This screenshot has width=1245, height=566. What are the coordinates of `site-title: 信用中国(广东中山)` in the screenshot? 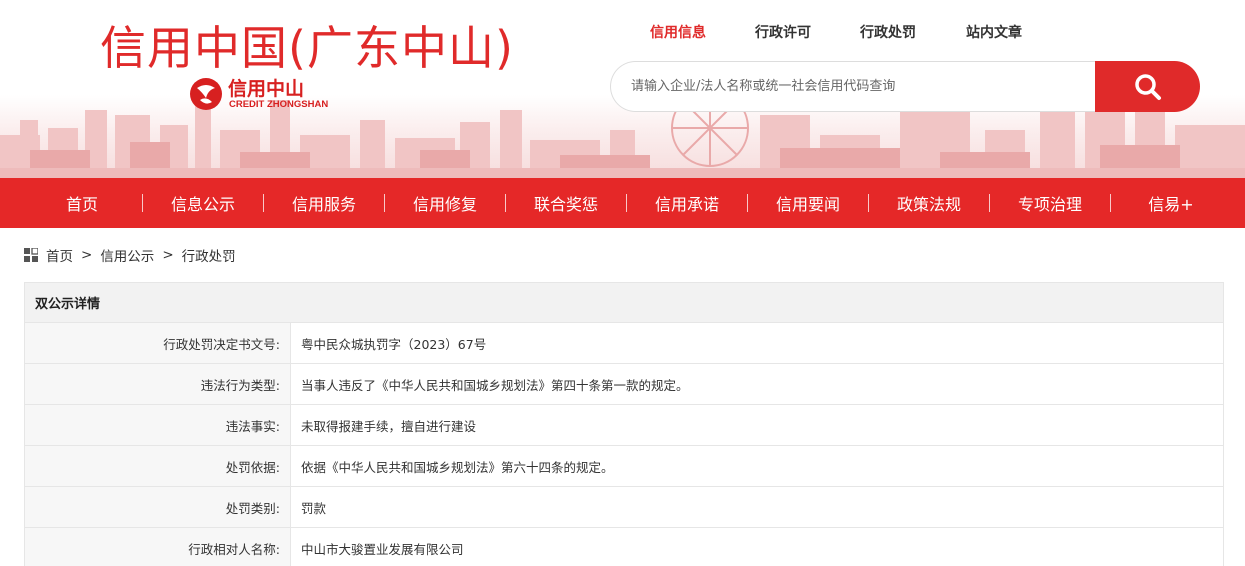 It's located at (307, 48).